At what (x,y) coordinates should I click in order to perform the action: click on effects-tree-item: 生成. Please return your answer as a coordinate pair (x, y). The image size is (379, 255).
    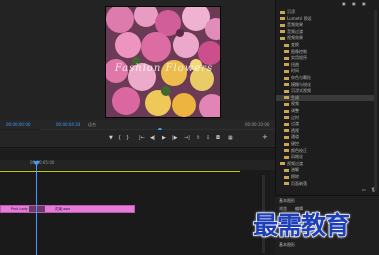
    Looking at the image, I should click on (326, 97).